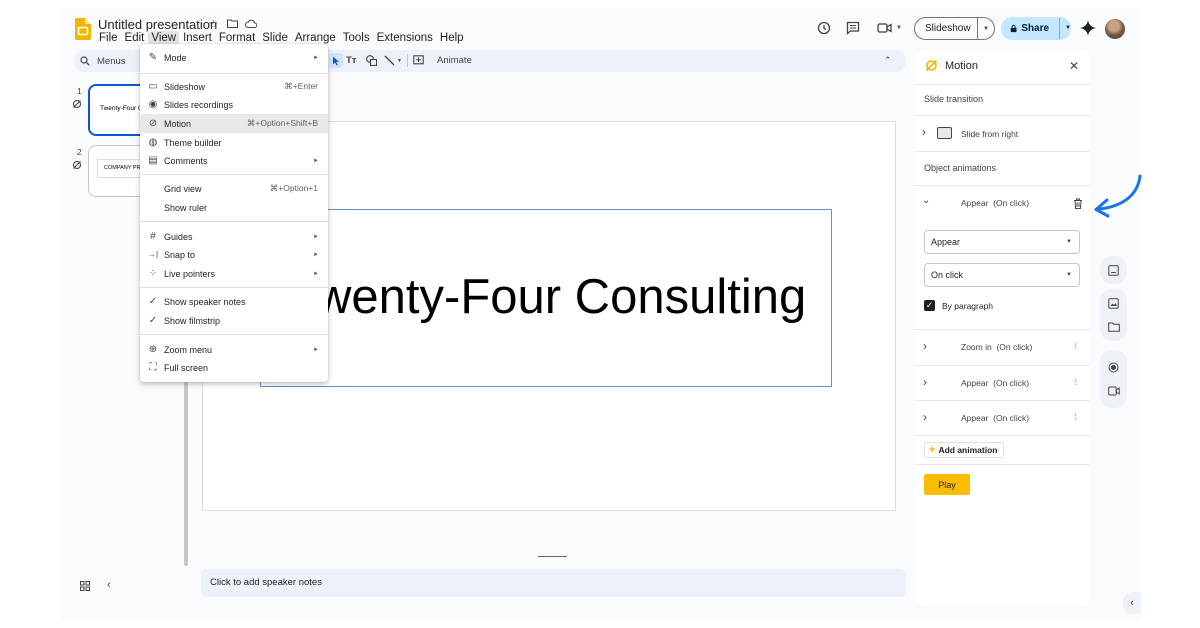  I want to click on record-icon, so click(1114, 367).